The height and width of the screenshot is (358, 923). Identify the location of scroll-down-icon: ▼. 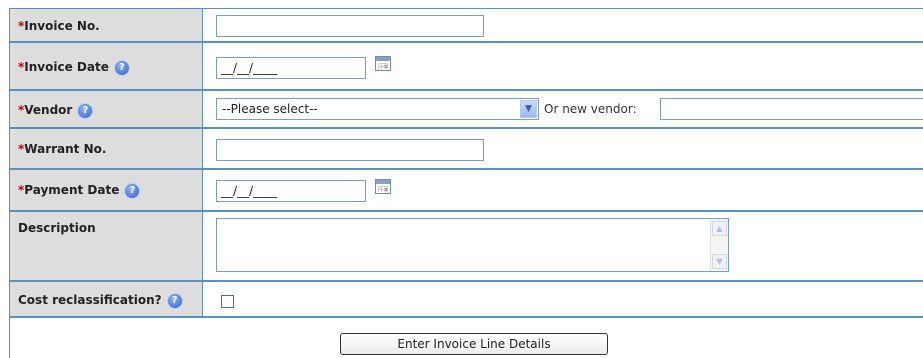
(719, 261).